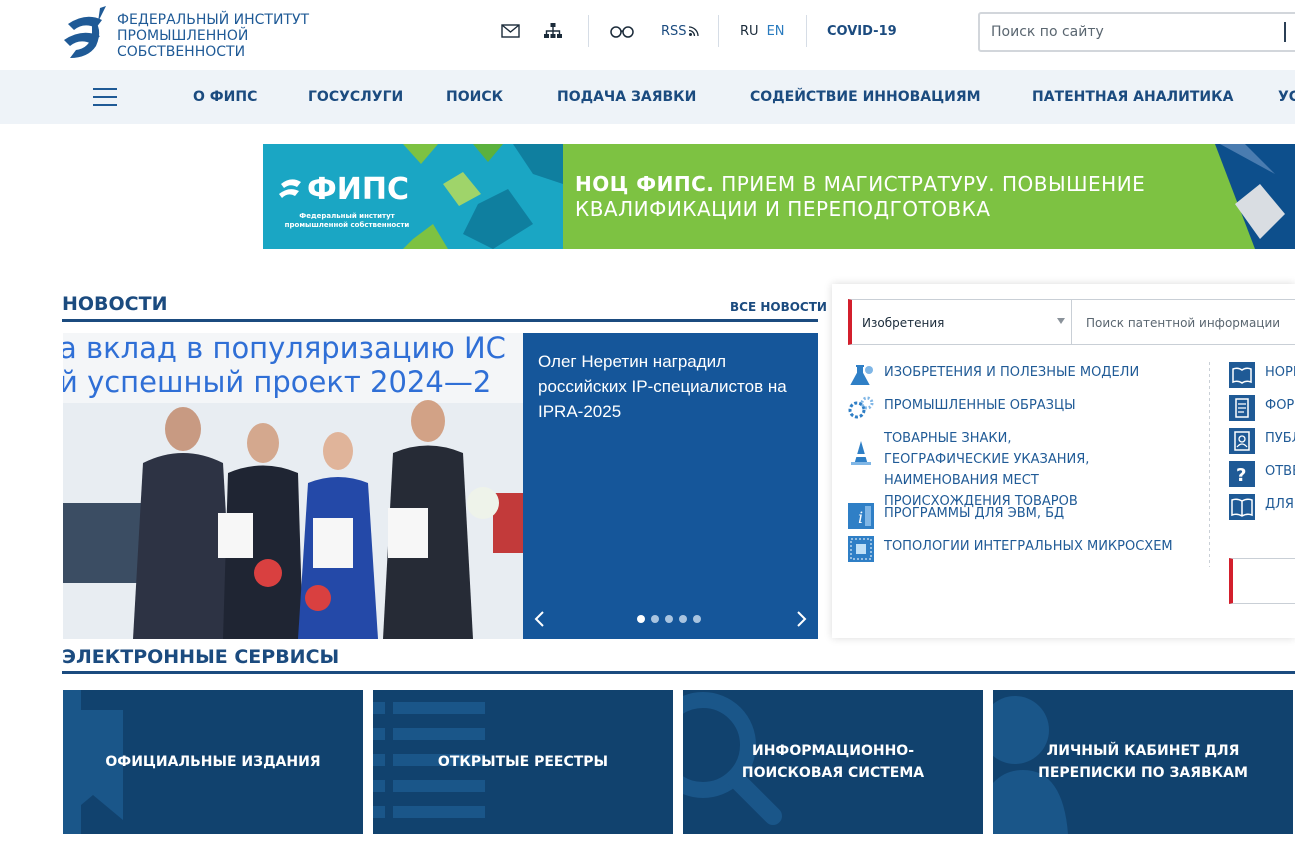 The height and width of the screenshot is (866, 1295). What do you see at coordinates (803, 618) in the screenshot?
I see `carousel-next-icon` at bounding box center [803, 618].